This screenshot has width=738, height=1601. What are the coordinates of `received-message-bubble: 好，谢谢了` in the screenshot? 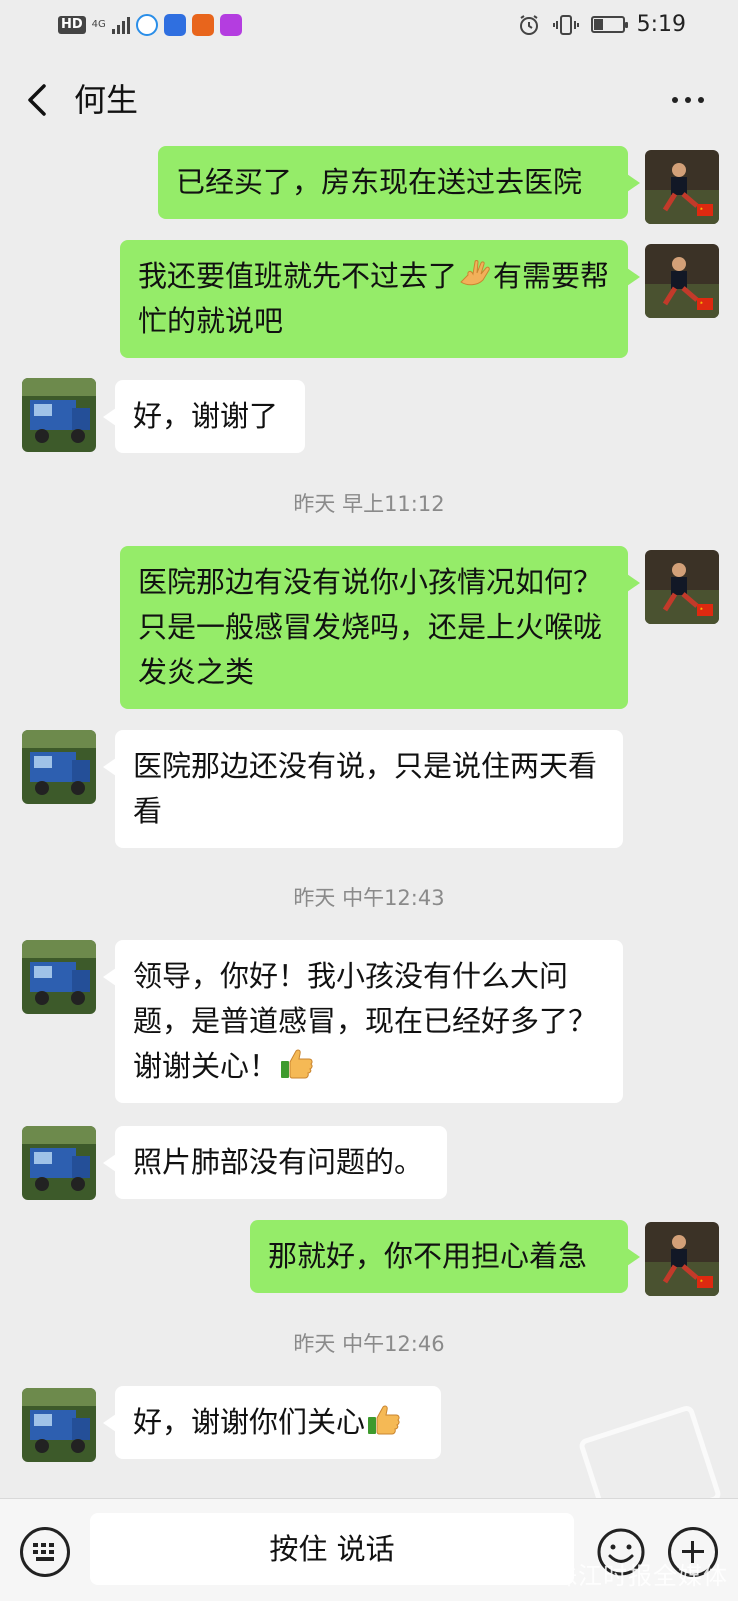 It's located at (204, 416).